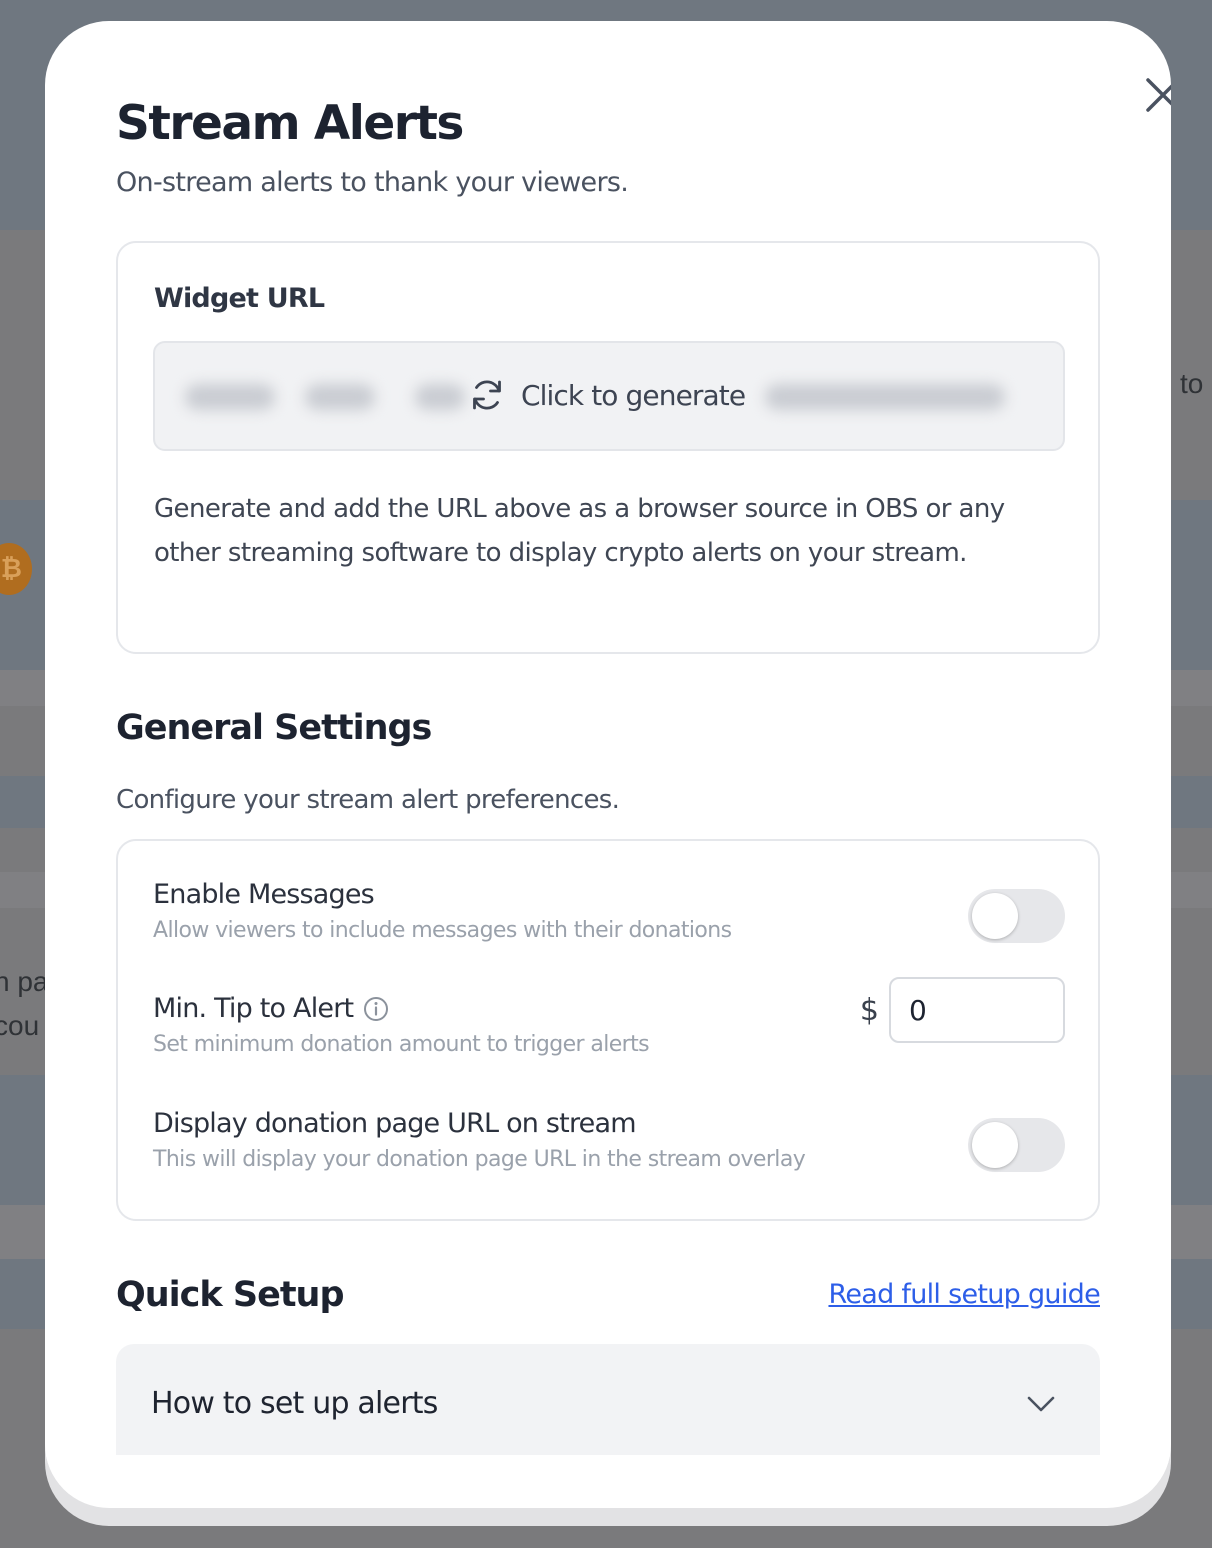 The image size is (1212, 1548). Describe the element at coordinates (264, 894) in the screenshot. I see `enable-messages-label: Enable Messages` at that location.